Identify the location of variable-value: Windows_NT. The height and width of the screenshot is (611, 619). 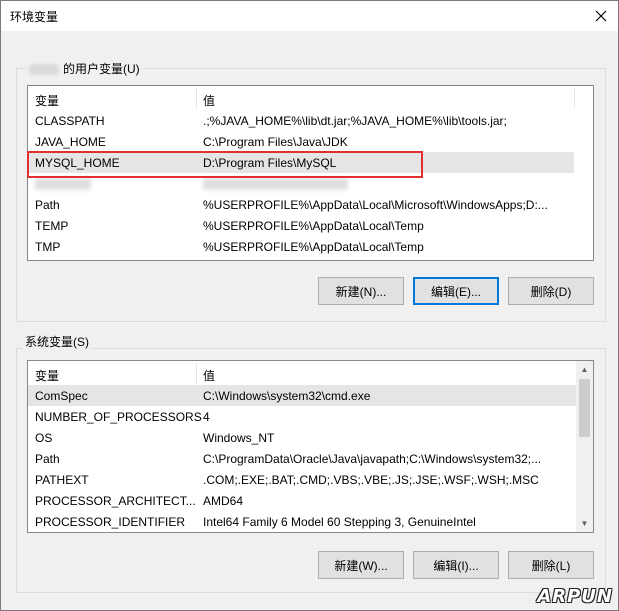
(239, 438).